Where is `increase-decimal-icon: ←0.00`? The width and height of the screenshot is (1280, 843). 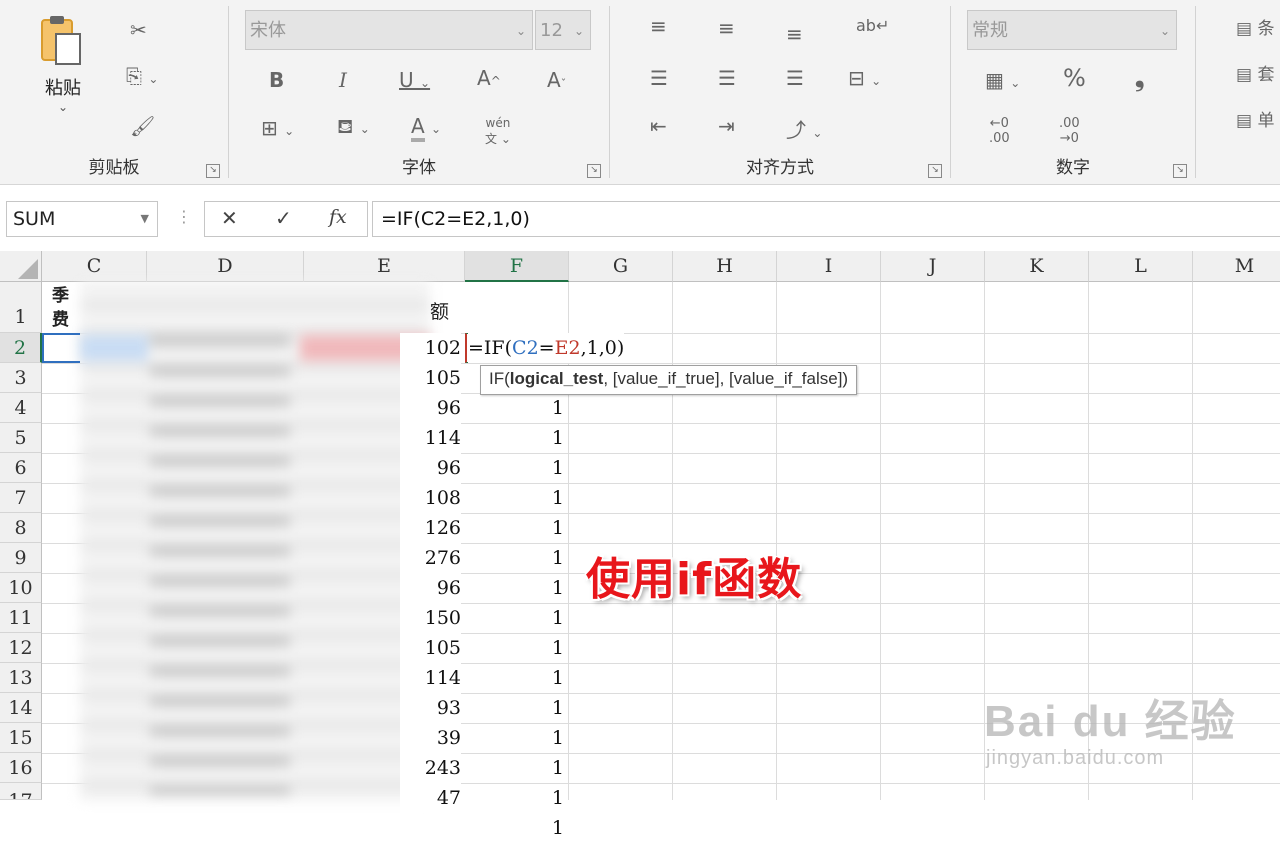 increase-decimal-icon: ←0.00 is located at coordinates (999, 131).